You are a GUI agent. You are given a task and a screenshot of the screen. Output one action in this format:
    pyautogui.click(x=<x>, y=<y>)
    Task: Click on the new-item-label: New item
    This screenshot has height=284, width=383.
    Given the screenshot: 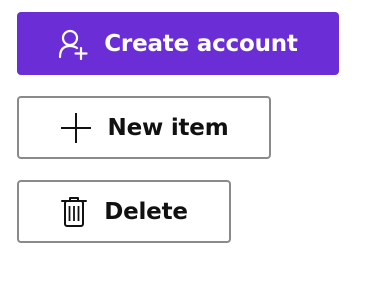 What is the action you would take?
    pyautogui.click(x=168, y=127)
    